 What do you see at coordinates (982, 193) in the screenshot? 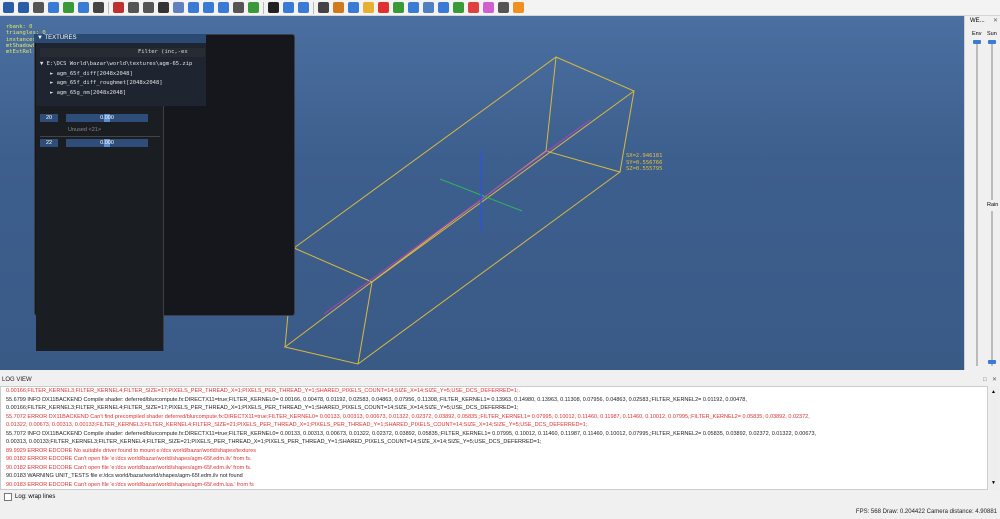
I see `weather-panel: WE... ✕ Env Sun Rain` at bounding box center [982, 193].